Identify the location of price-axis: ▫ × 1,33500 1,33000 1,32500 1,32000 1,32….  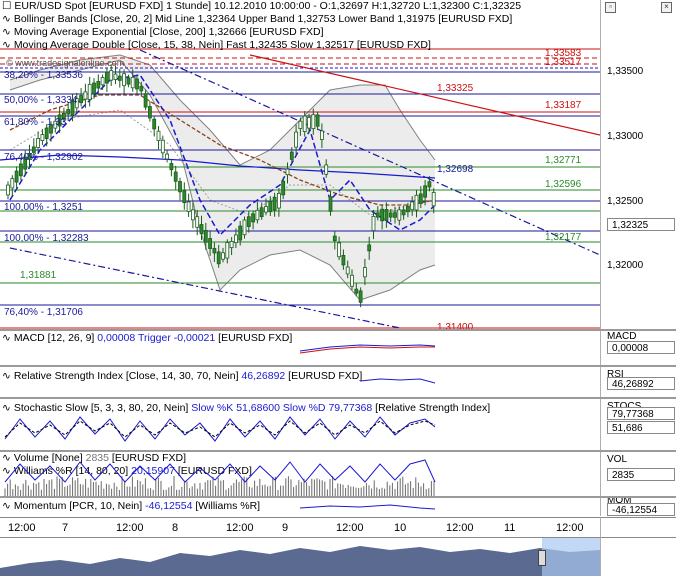
(638, 165).